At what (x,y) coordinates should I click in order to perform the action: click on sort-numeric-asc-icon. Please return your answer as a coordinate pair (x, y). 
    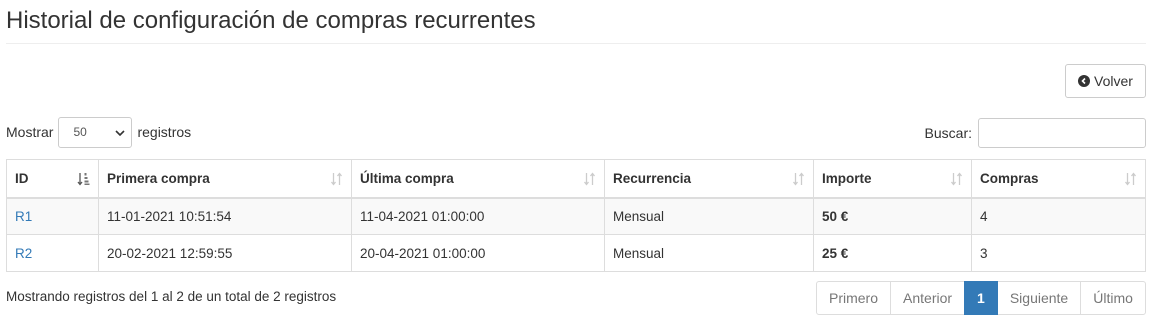
    Looking at the image, I should click on (83, 179).